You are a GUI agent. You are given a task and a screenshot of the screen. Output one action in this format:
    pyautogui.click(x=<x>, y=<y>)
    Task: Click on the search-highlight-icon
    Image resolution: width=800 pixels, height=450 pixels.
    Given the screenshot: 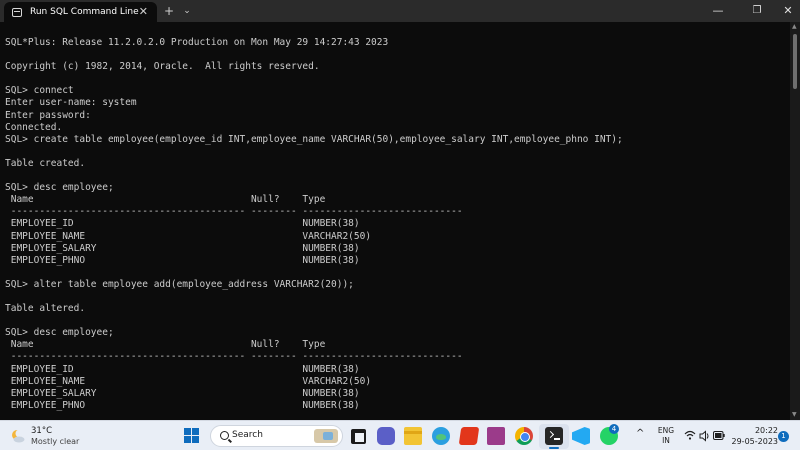 What is the action you would take?
    pyautogui.click(x=326, y=436)
    